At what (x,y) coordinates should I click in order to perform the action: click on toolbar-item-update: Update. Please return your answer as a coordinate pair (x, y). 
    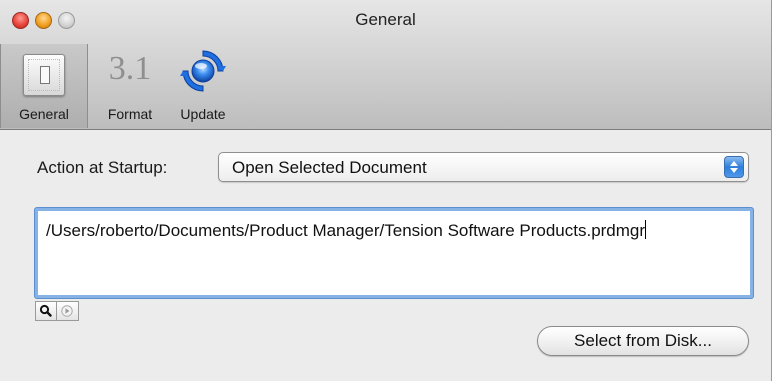
    Looking at the image, I should click on (203, 86).